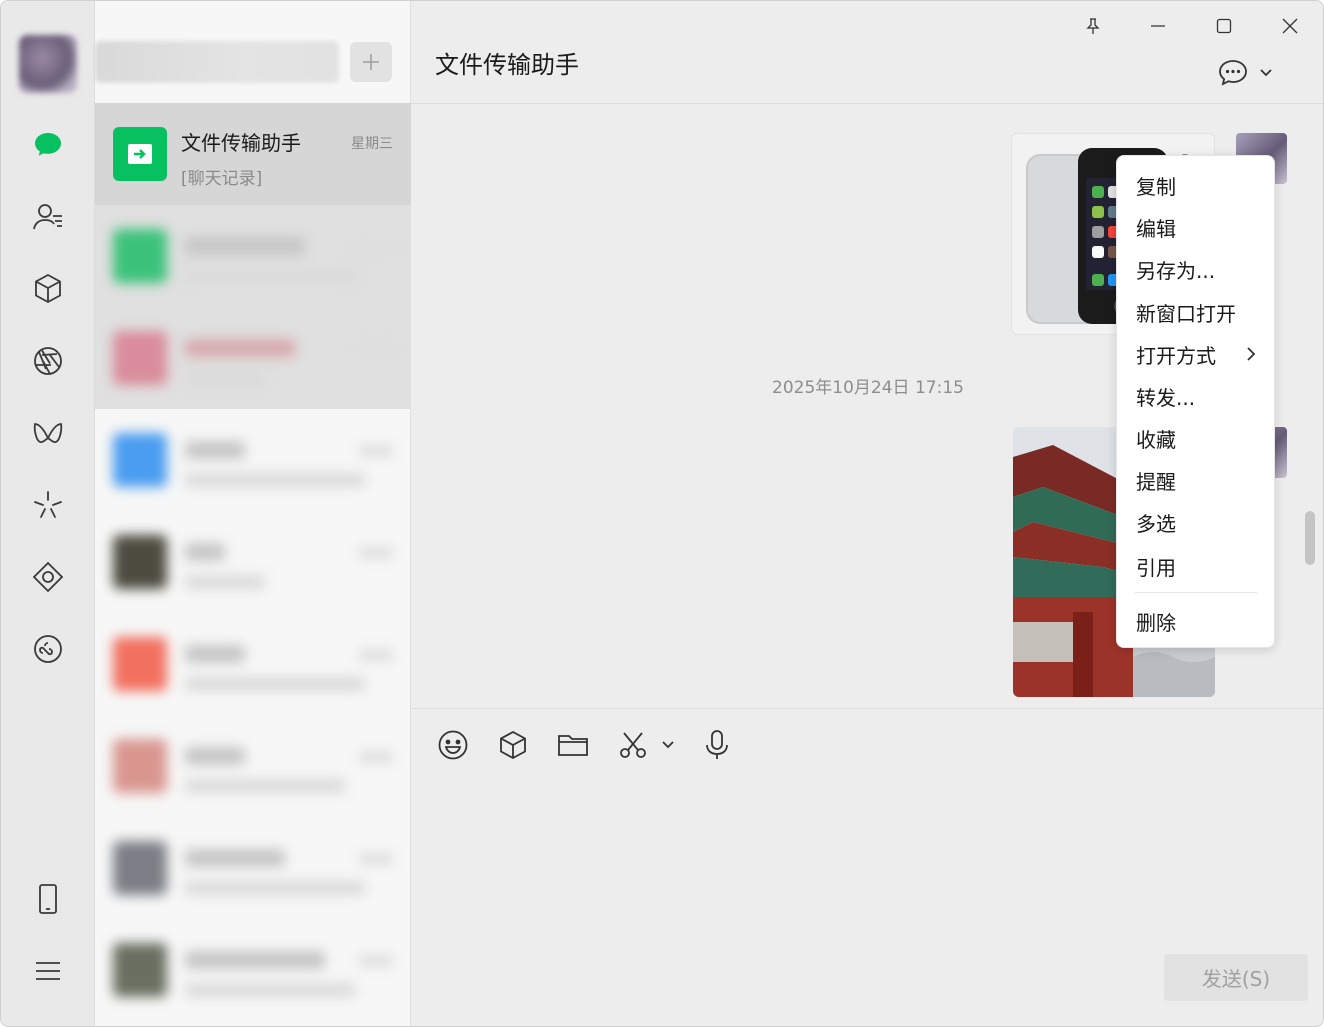 Image resolution: width=1324 pixels, height=1027 pixels. What do you see at coordinates (1196, 566) in the screenshot?
I see `menu-item-quote: 引用` at bounding box center [1196, 566].